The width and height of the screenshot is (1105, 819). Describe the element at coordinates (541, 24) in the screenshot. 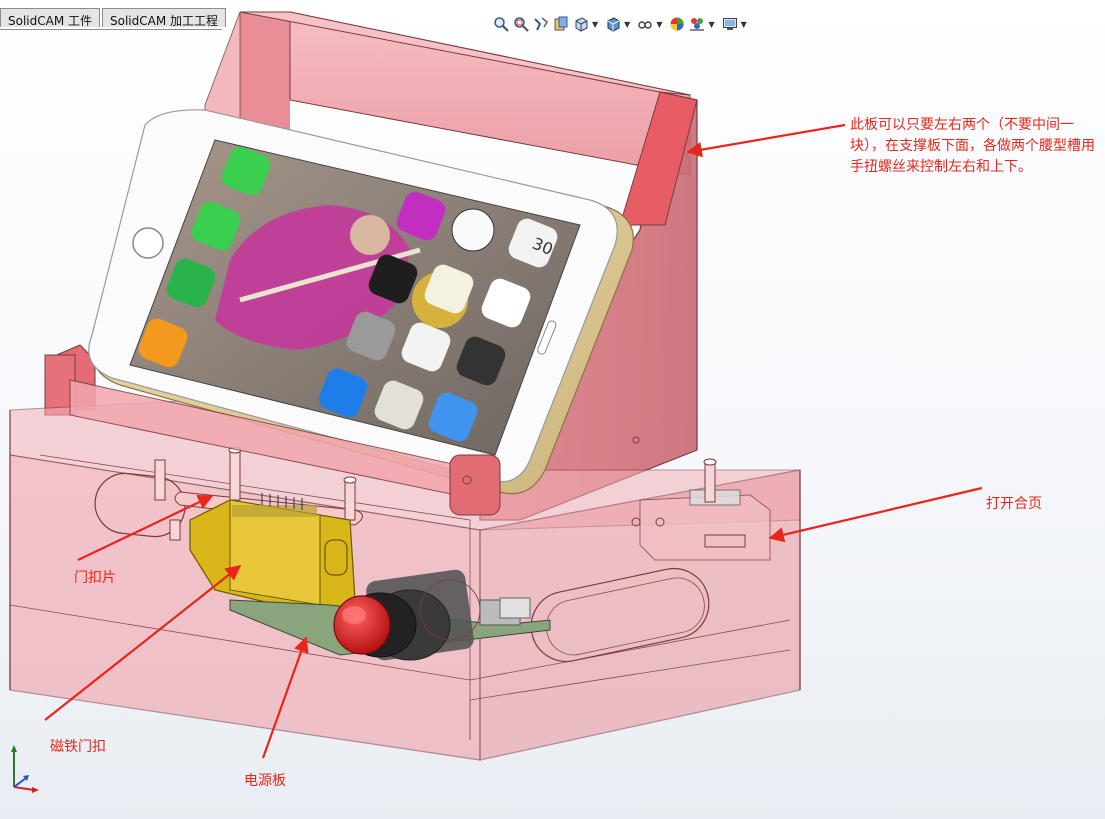

I see `previous-view-icon` at that location.